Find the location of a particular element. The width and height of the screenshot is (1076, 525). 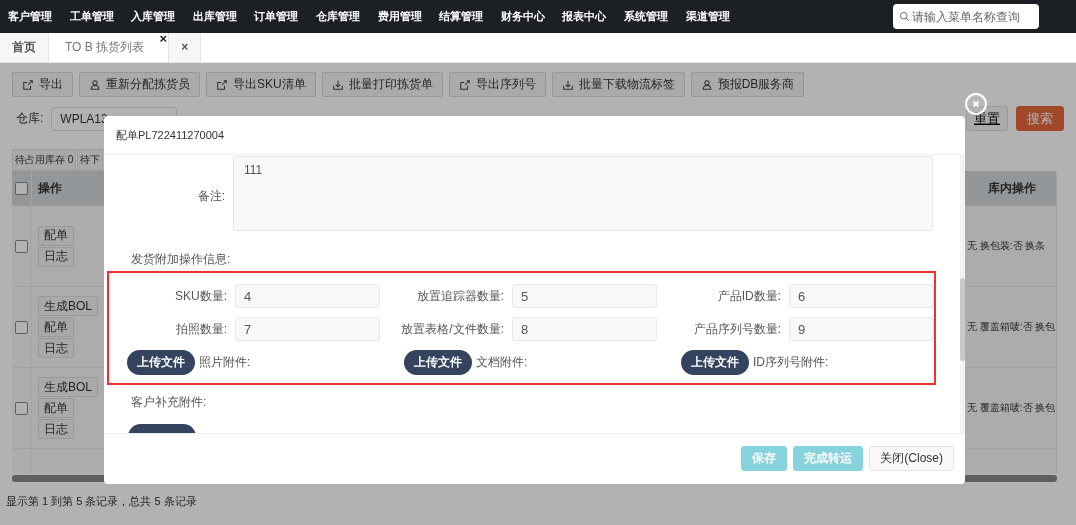

pagination-info: 显示第 1 到第 5 条记录，总共 5 条记录 is located at coordinates (102, 501).